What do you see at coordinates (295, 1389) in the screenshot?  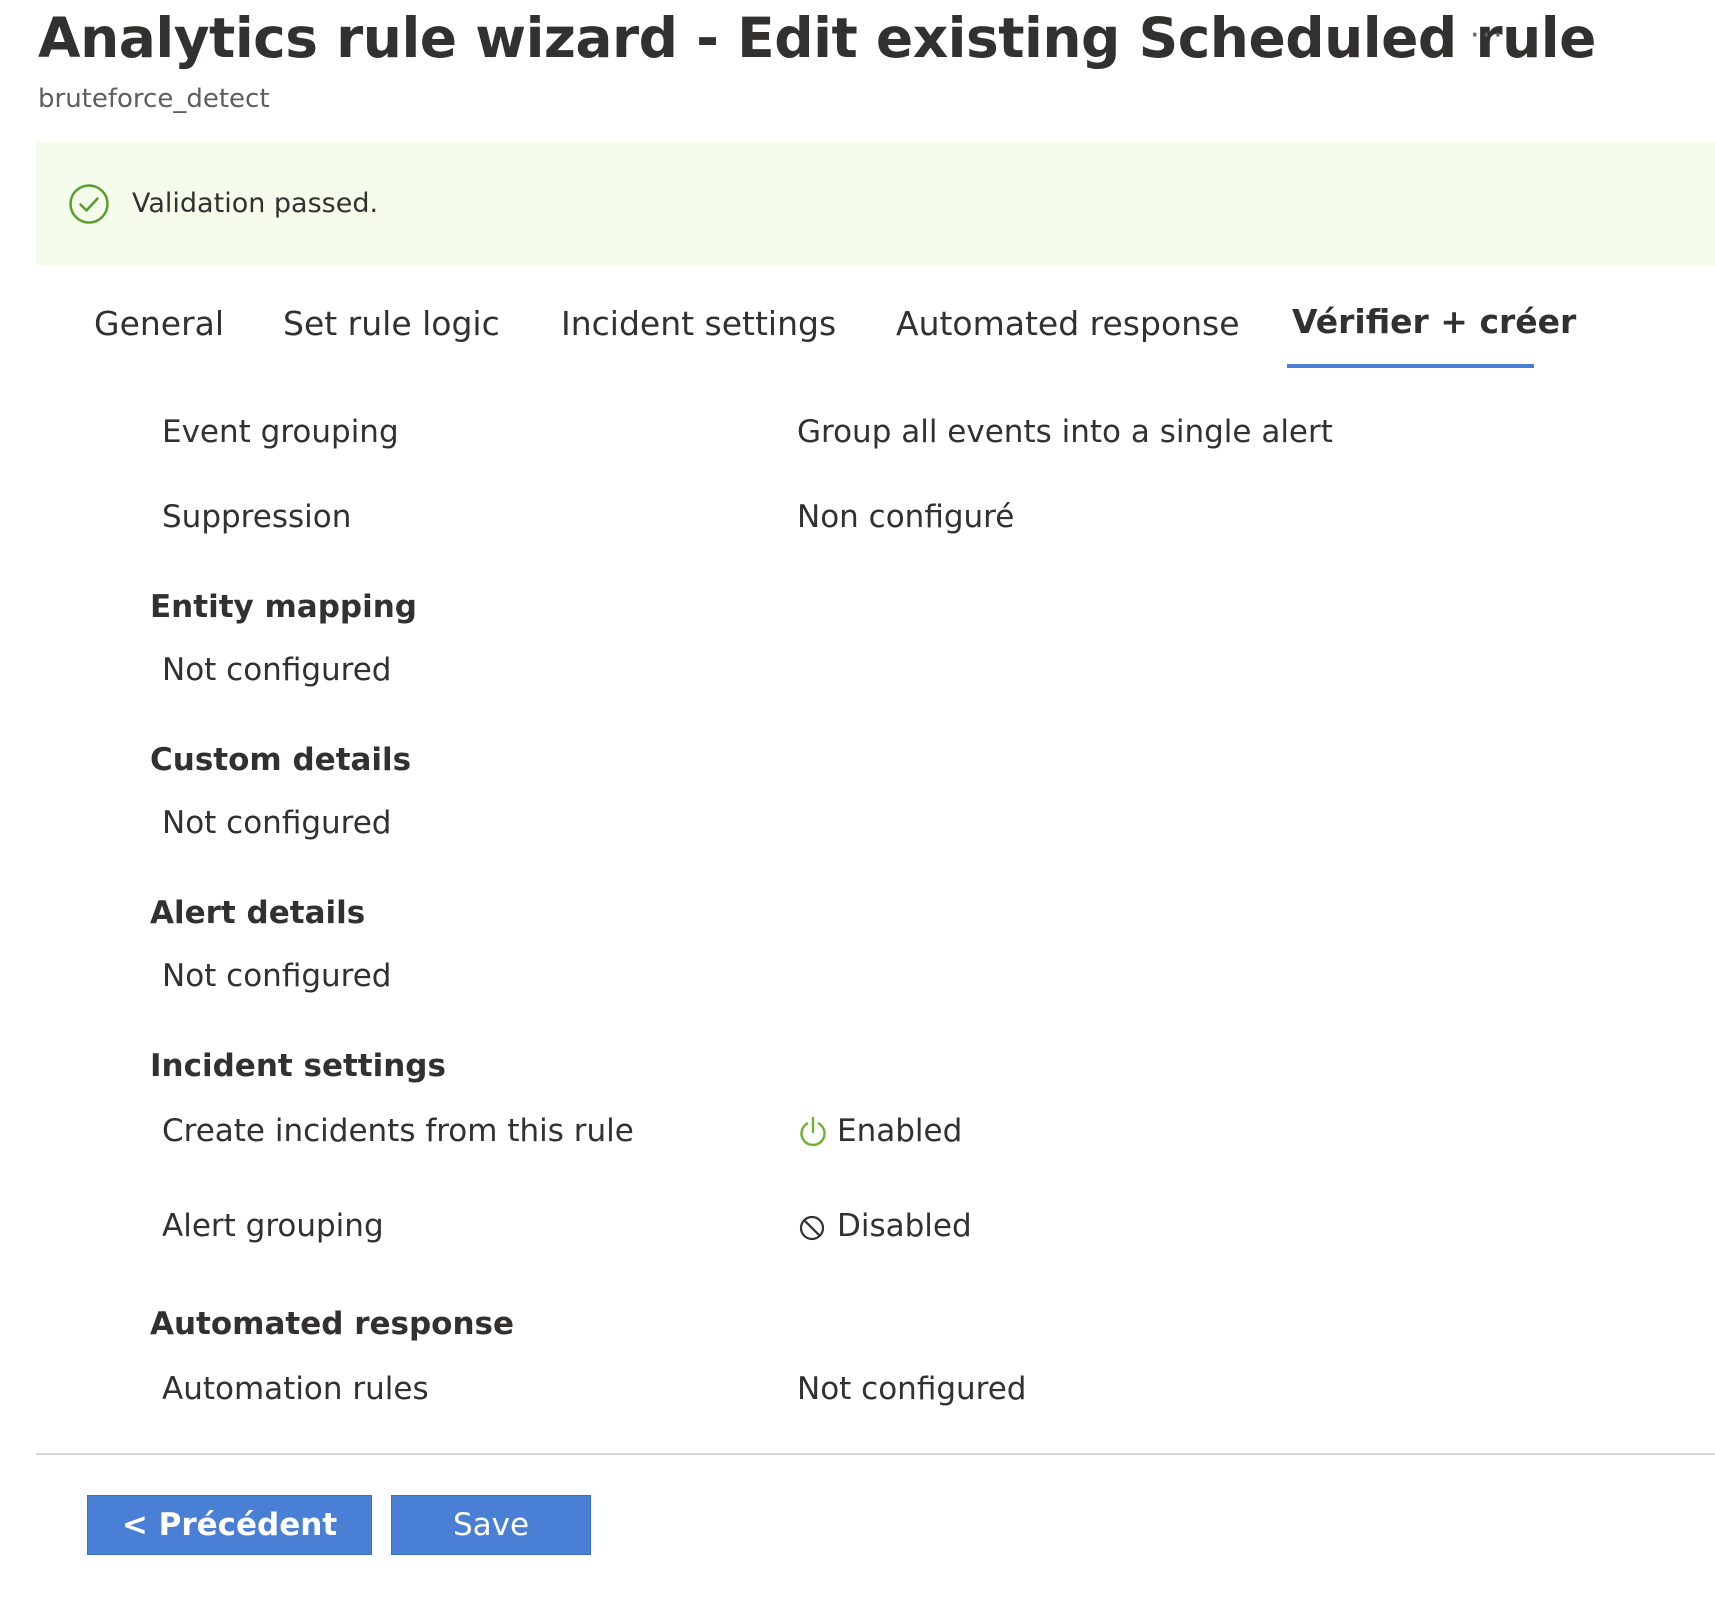 I see `automation-rules-label: Automation rules` at bounding box center [295, 1389].